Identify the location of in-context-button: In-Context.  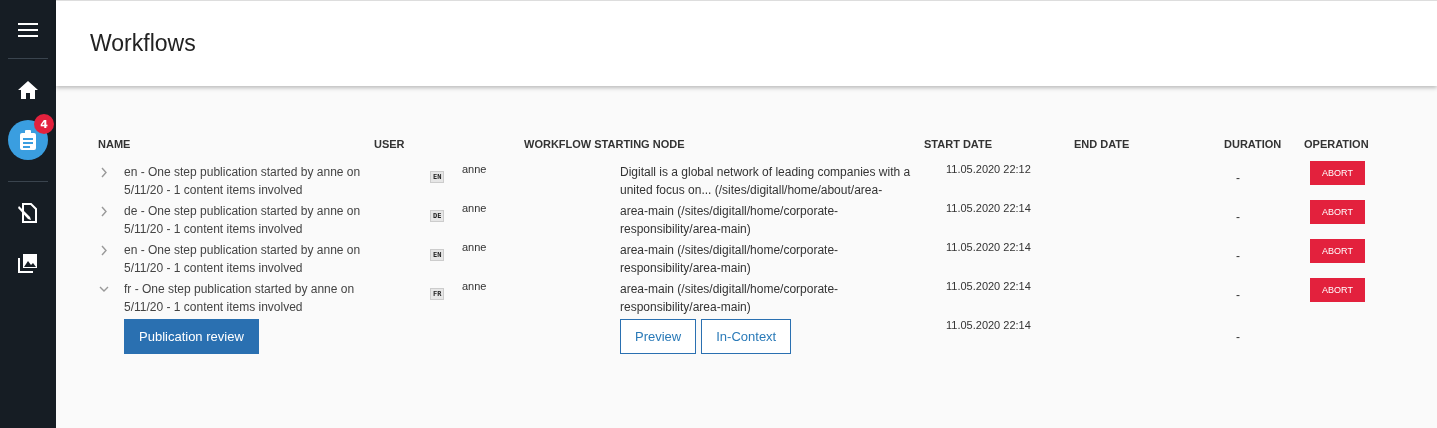
(746, 336).